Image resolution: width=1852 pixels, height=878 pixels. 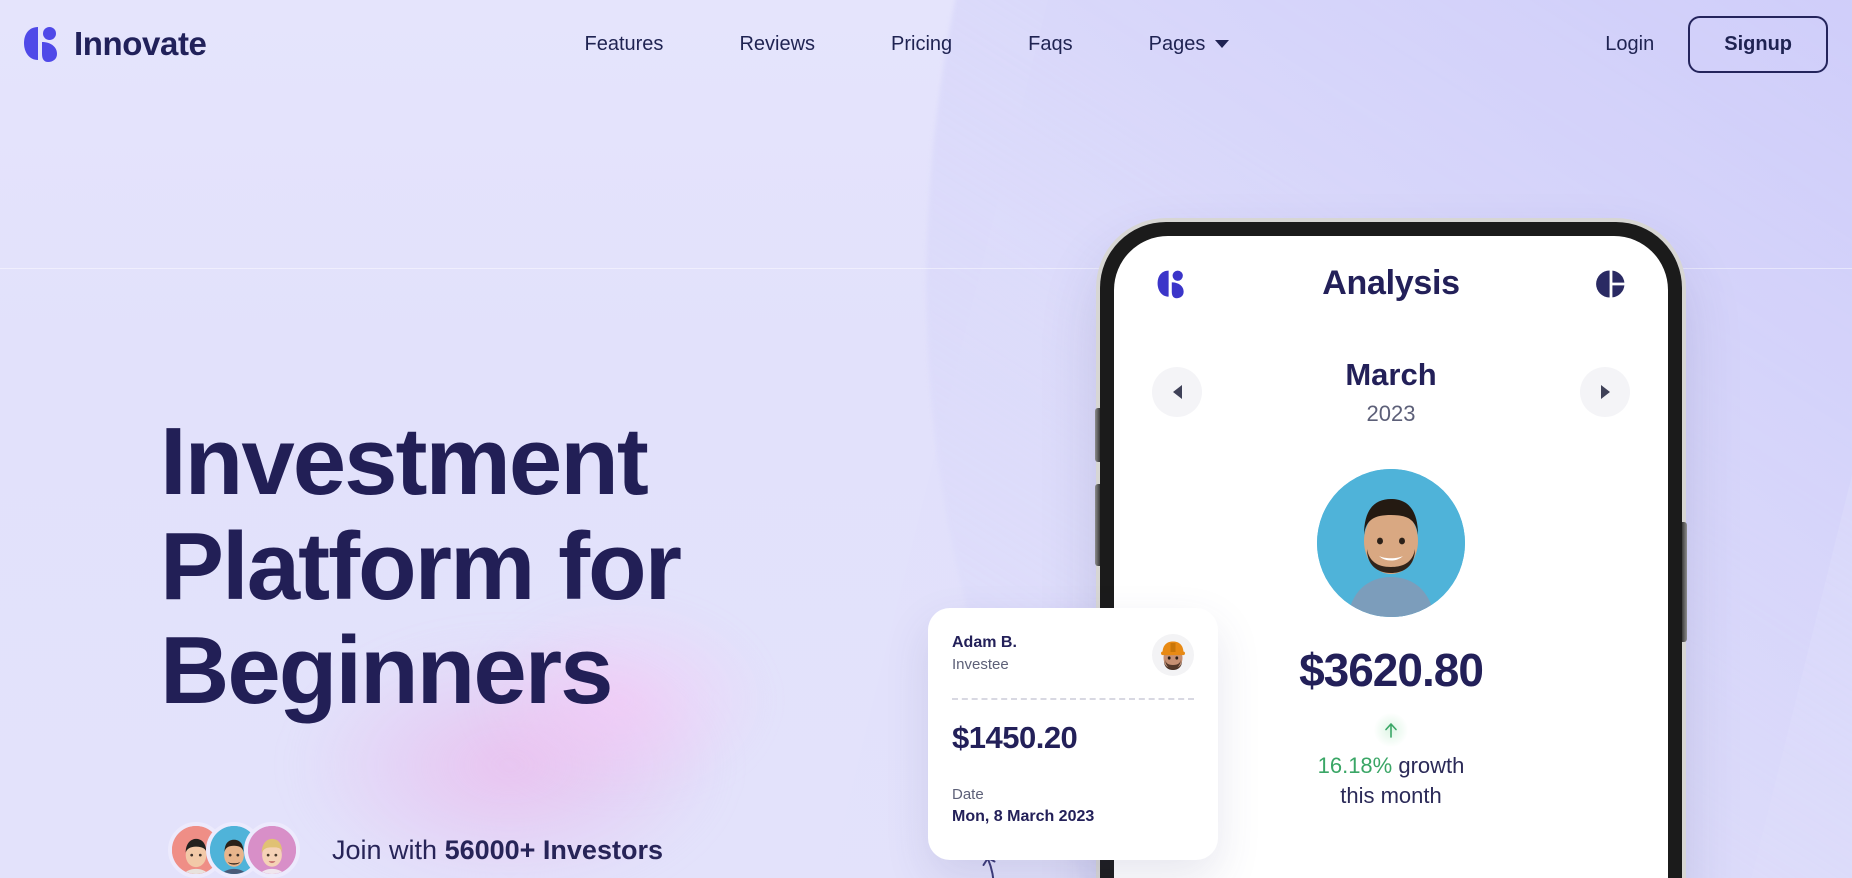 I want to click on header-actions: Login Signup, so click(x=1713, y=44).